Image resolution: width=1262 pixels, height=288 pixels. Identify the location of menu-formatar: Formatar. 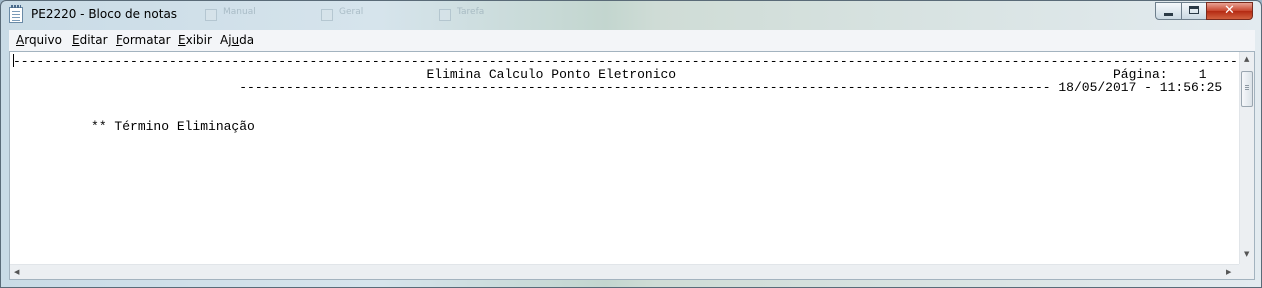
(143, 40).